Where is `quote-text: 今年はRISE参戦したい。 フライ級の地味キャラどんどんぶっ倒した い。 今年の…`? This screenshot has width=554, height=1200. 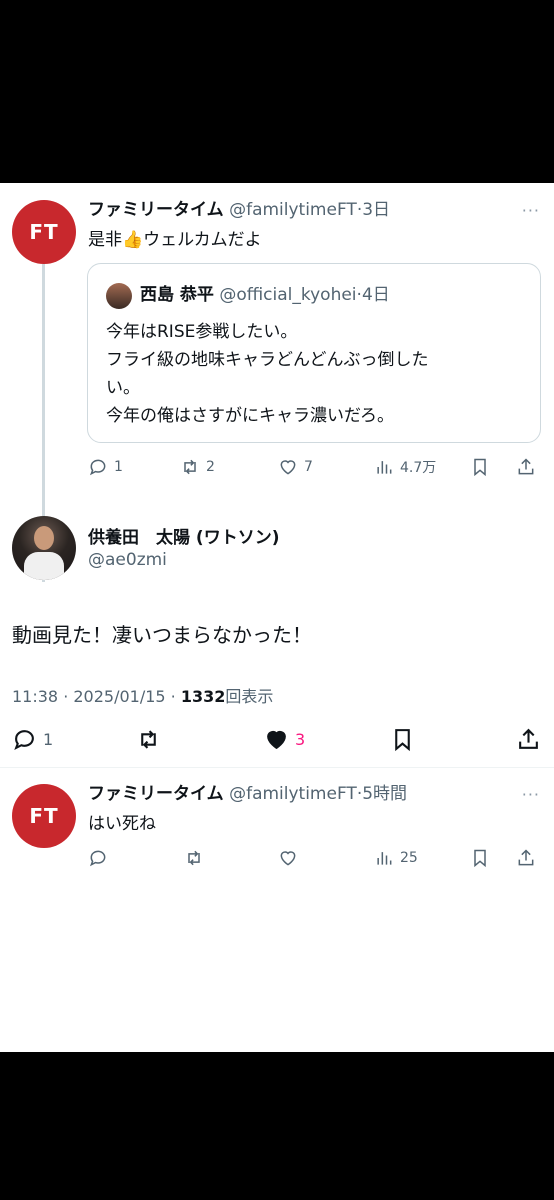 quote-text: 今年はRISE参戦したい。 フライ級の地味キャラどんどんぶっ倒した い。 今年の… is located at coordinates (267, 374).